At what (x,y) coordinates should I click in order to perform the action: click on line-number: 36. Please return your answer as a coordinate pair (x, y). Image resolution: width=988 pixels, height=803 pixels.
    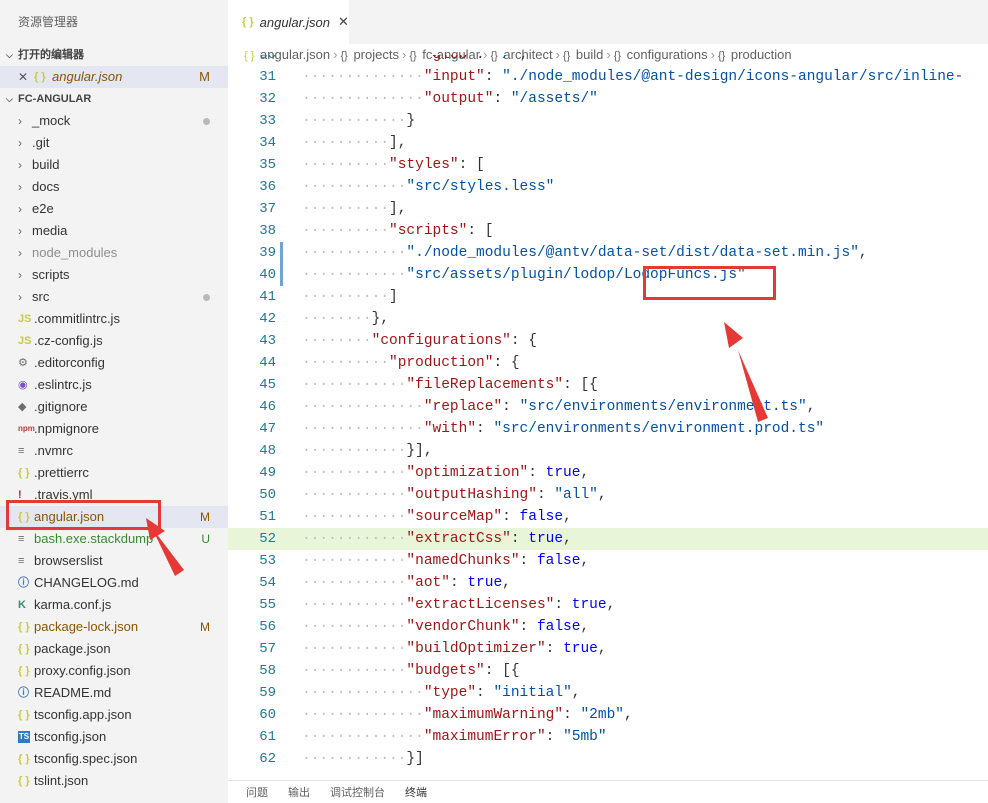
    Looking at the image, I should click on (267, 187).